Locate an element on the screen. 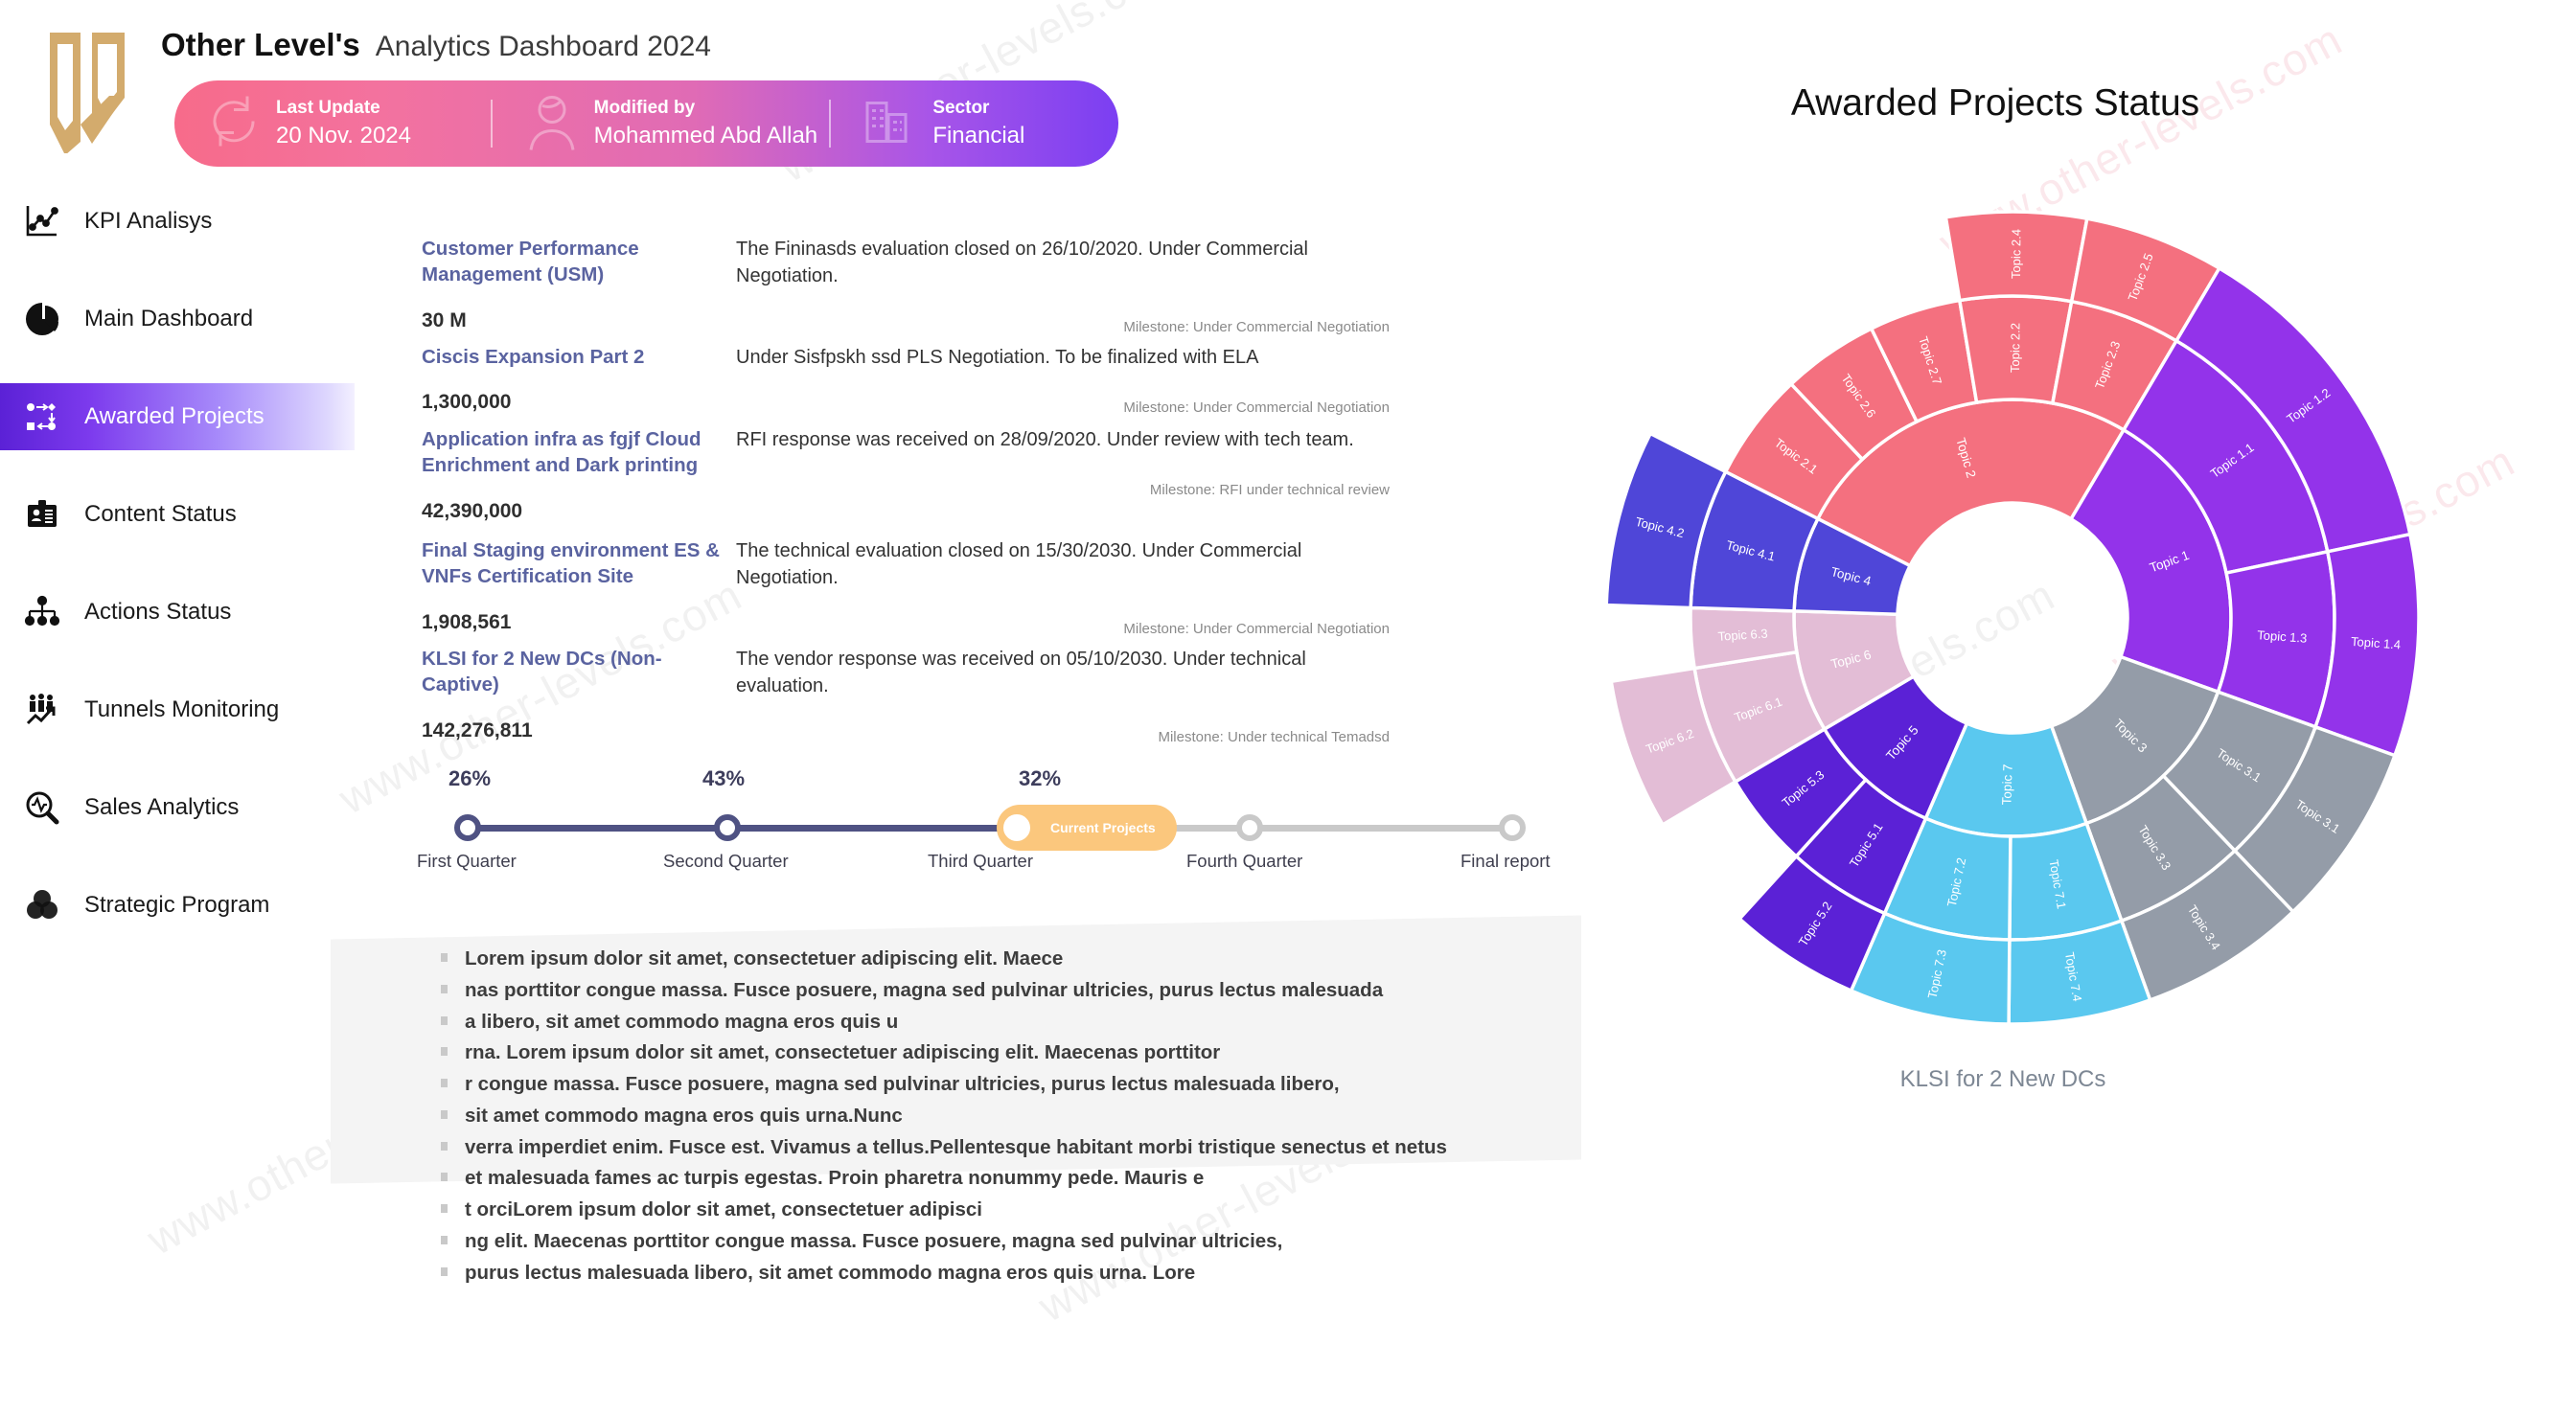  other-levels-logo is located at coordinates (88, 92).